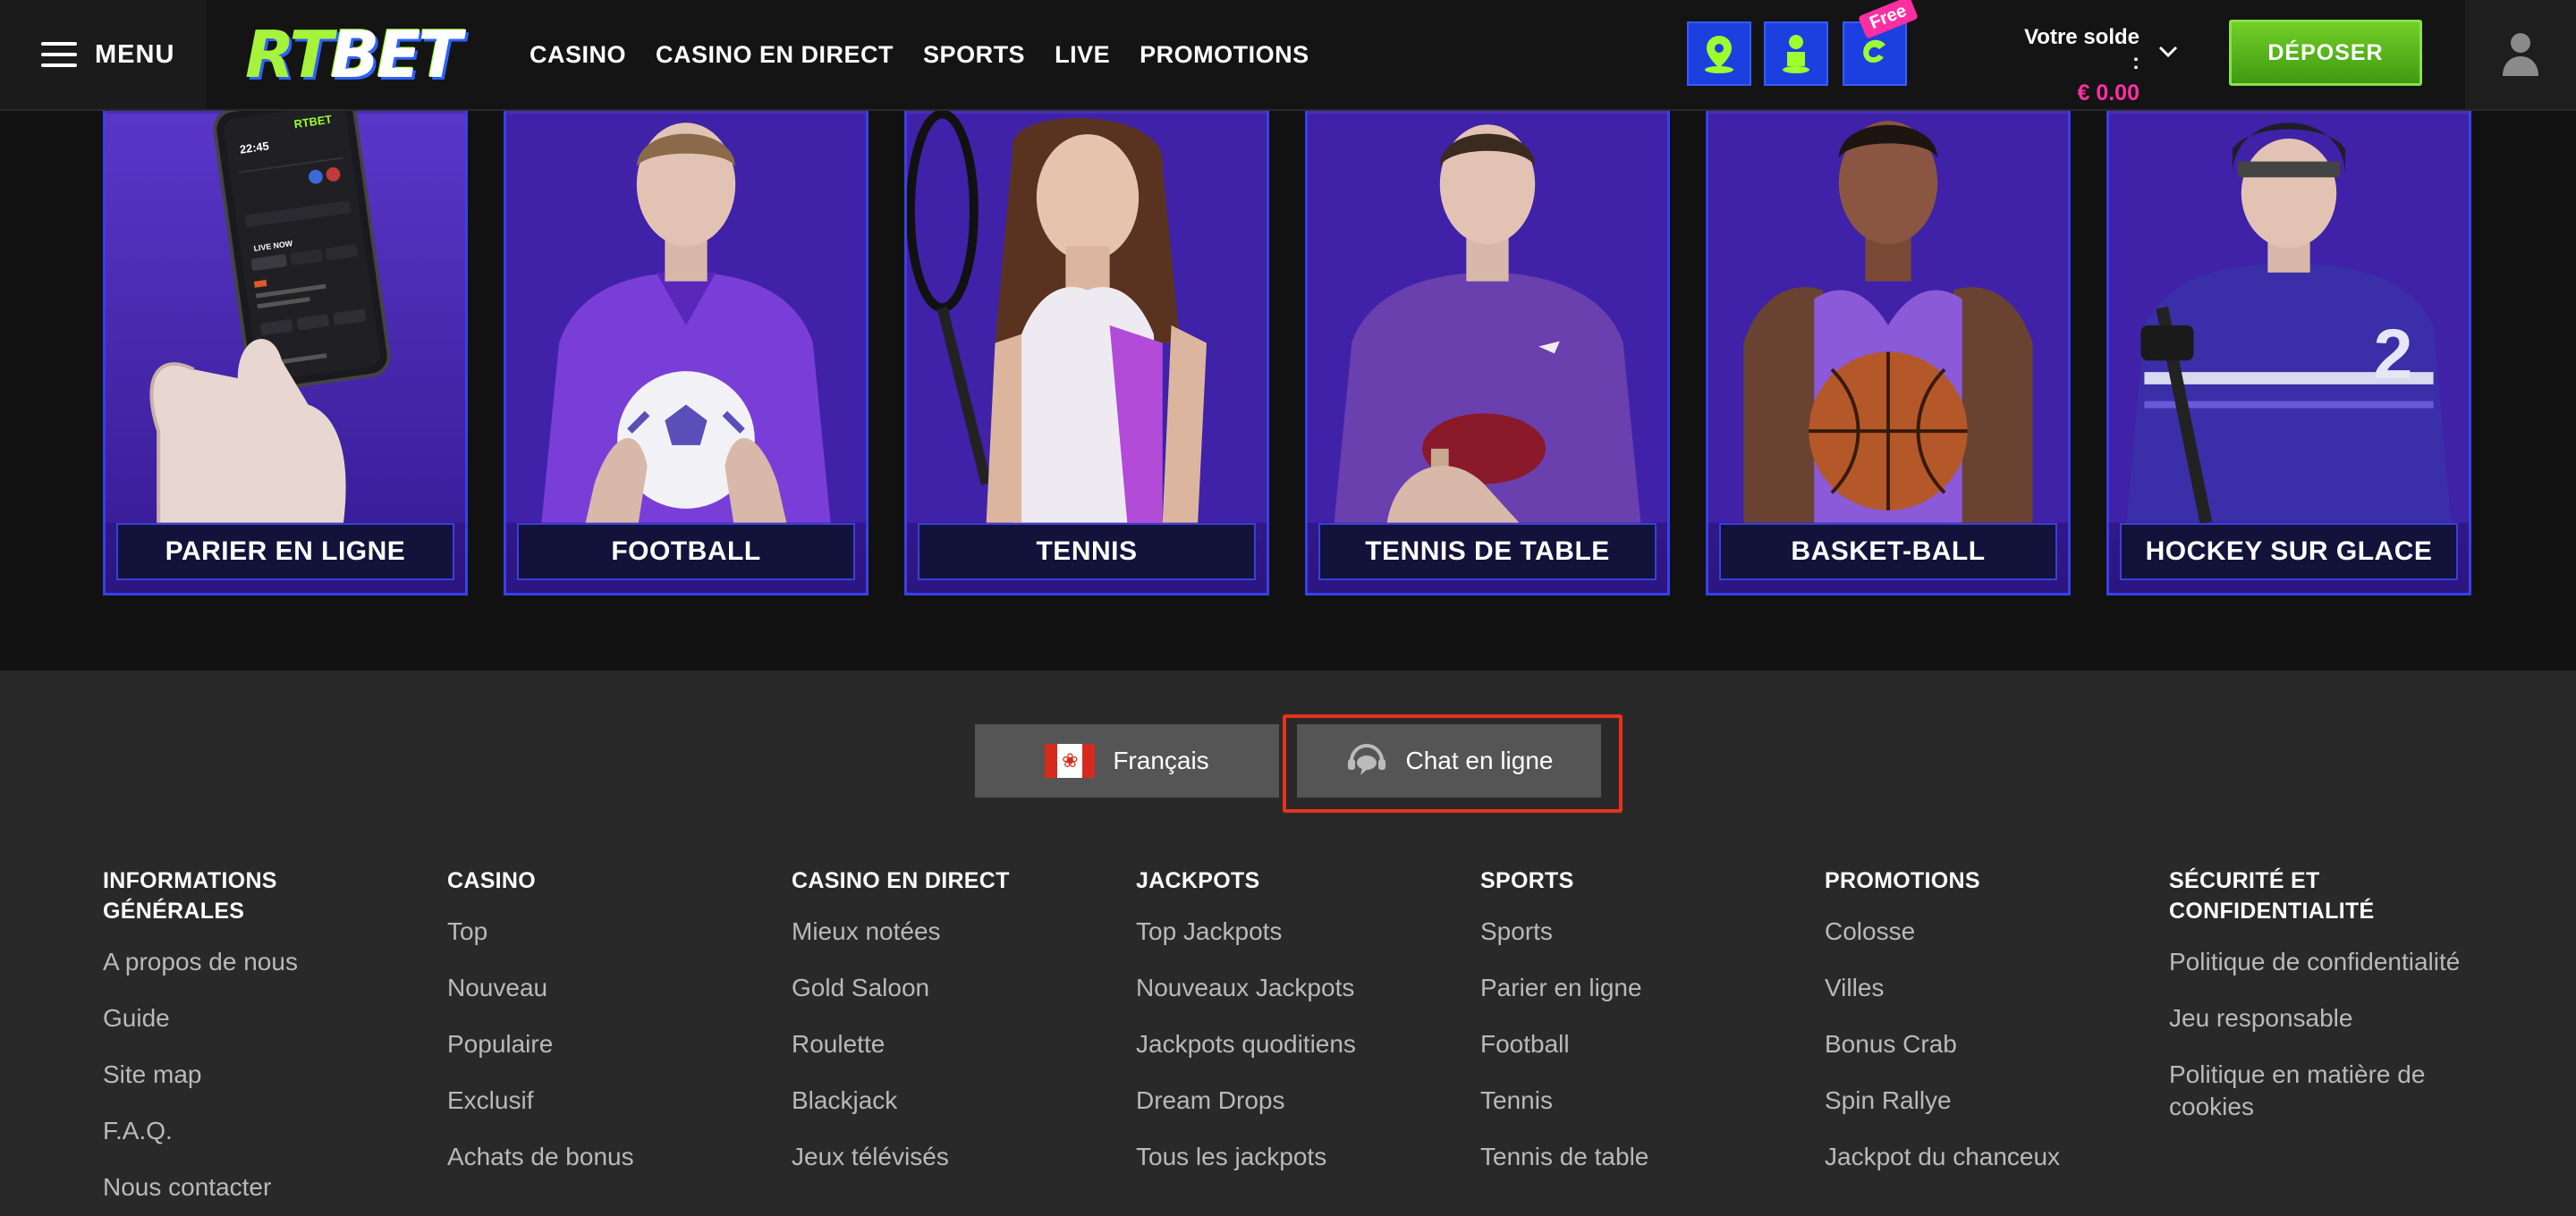 The image size is (2576, 1216). Describe the element at coordinates (1874, 51) in the screenshot. I see `free-spins-icon` at that location.